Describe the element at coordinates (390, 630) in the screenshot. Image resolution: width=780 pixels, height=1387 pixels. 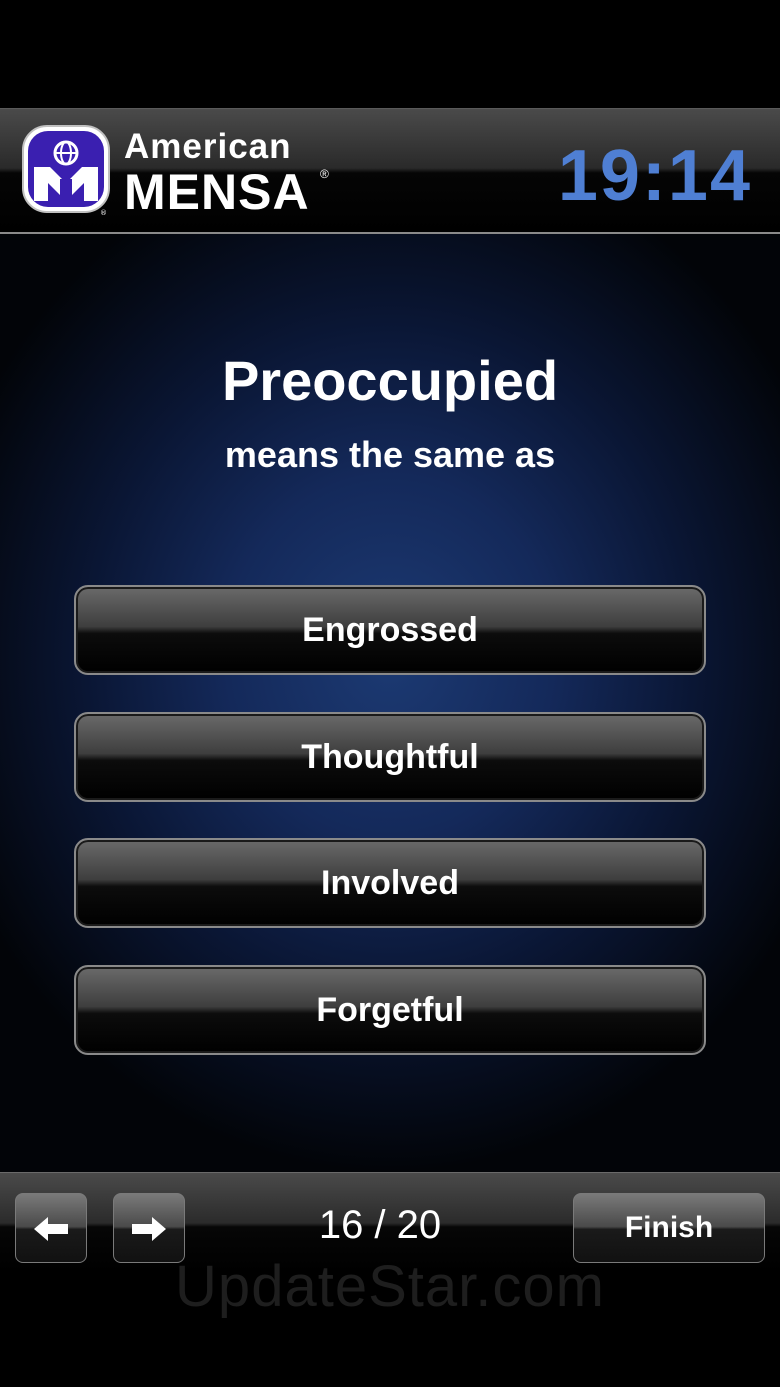
I see `answer-option-1: Engrossed` at that location.